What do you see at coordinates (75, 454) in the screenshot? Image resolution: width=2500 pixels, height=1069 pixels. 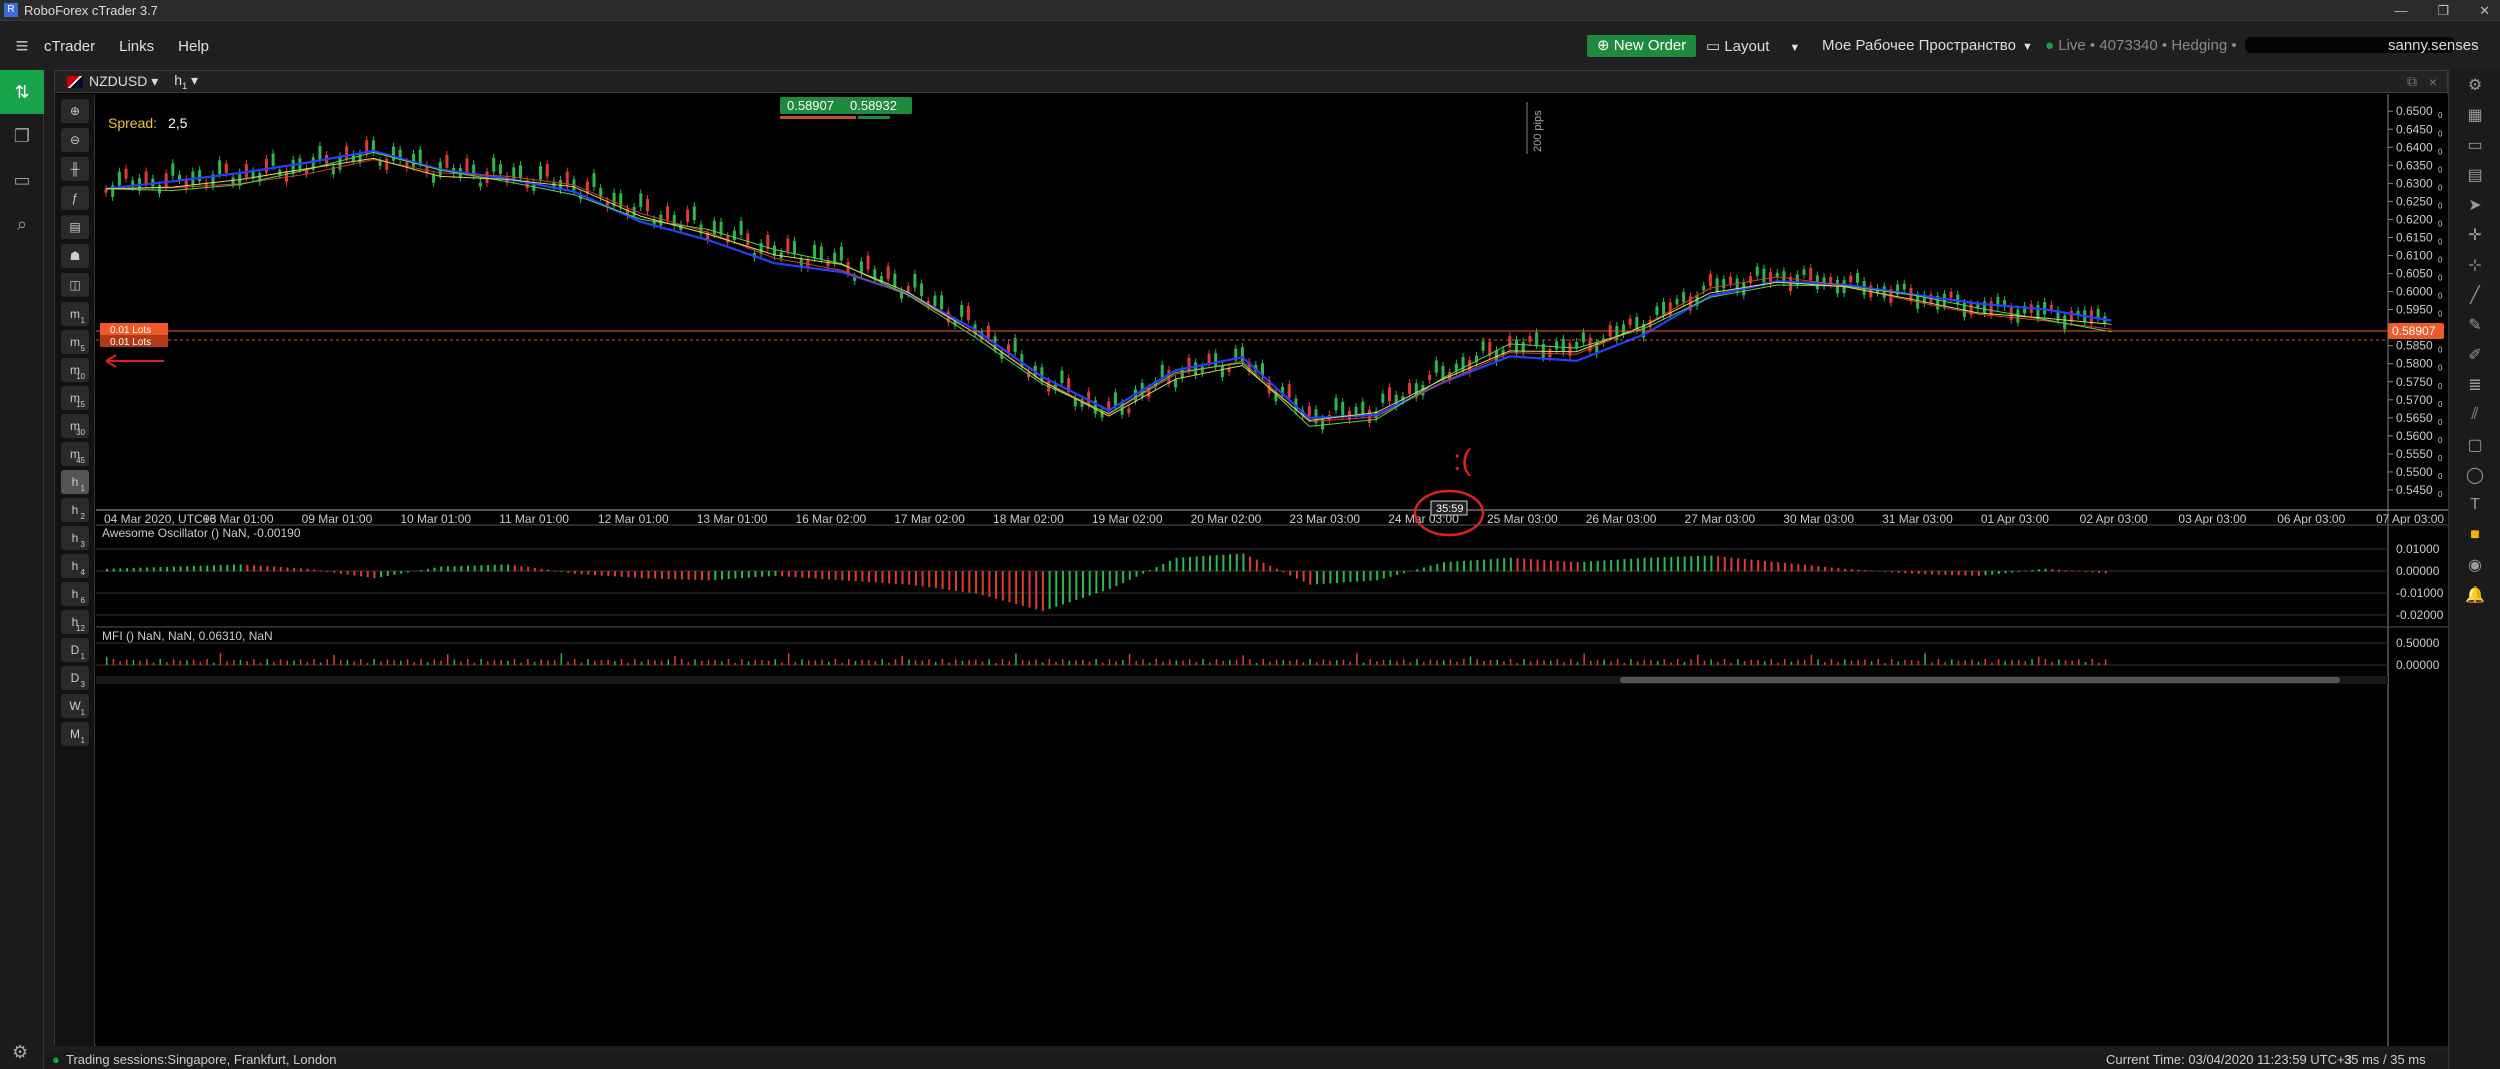 I see `timeframe-button-m45: m 45` at bounding box center [75, 454].